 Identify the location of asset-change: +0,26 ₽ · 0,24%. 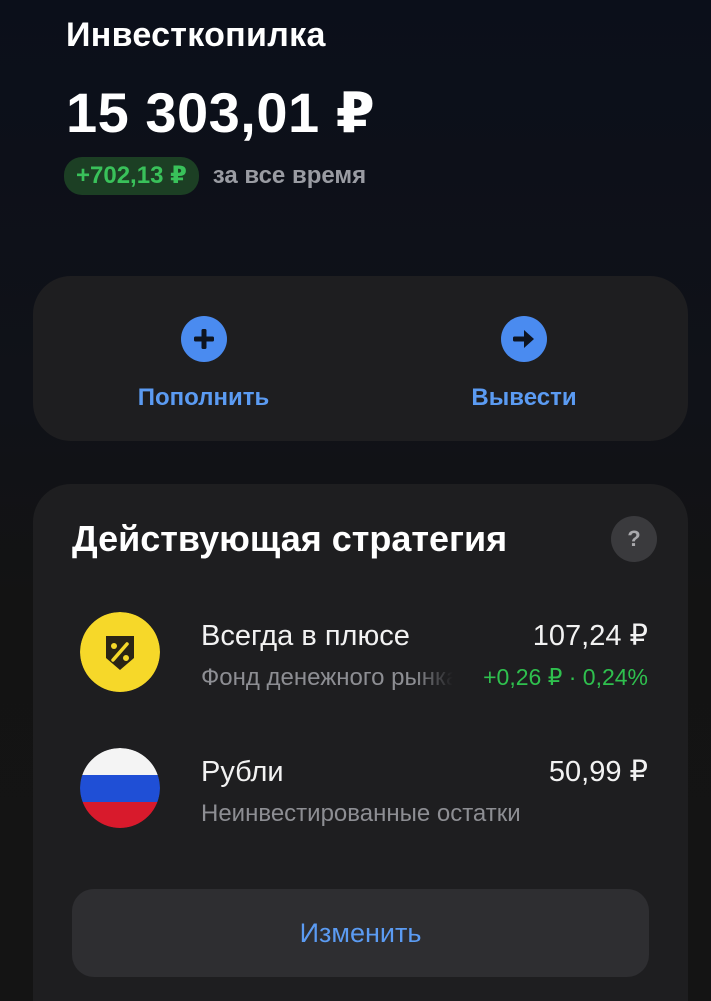
(565, 677).